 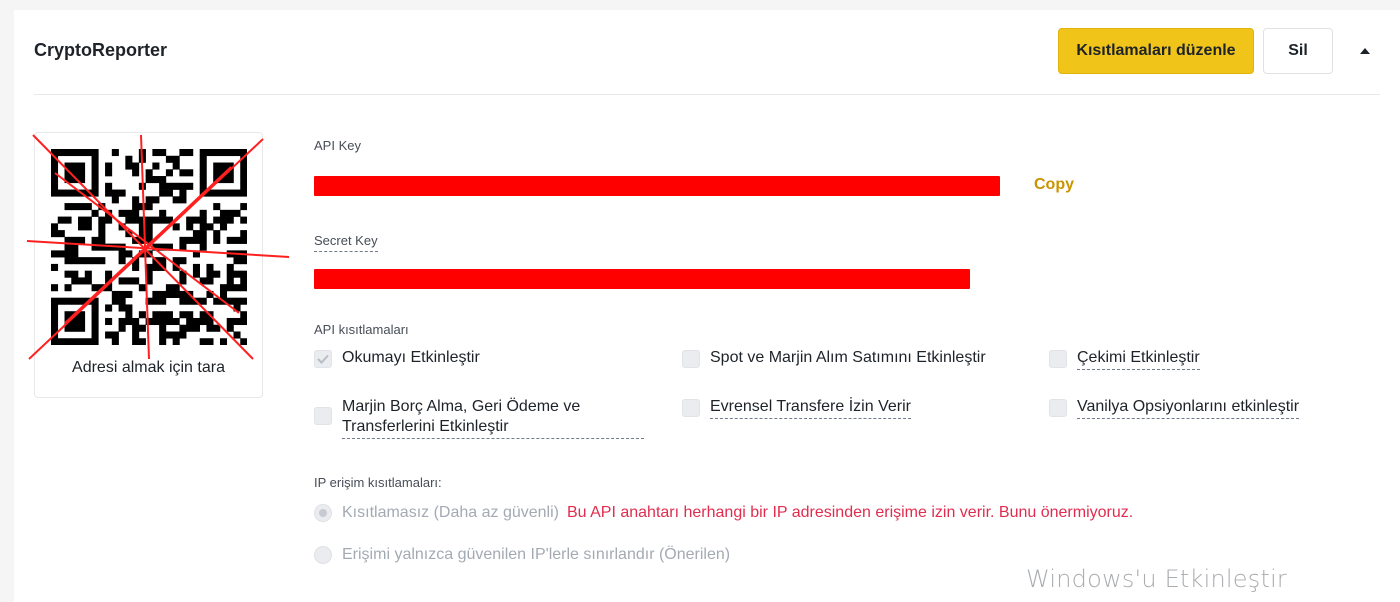 What do you see at coordinates (149, 247) in the screenshot?
I see `qr-code-image` at bounding box center [149, 247].